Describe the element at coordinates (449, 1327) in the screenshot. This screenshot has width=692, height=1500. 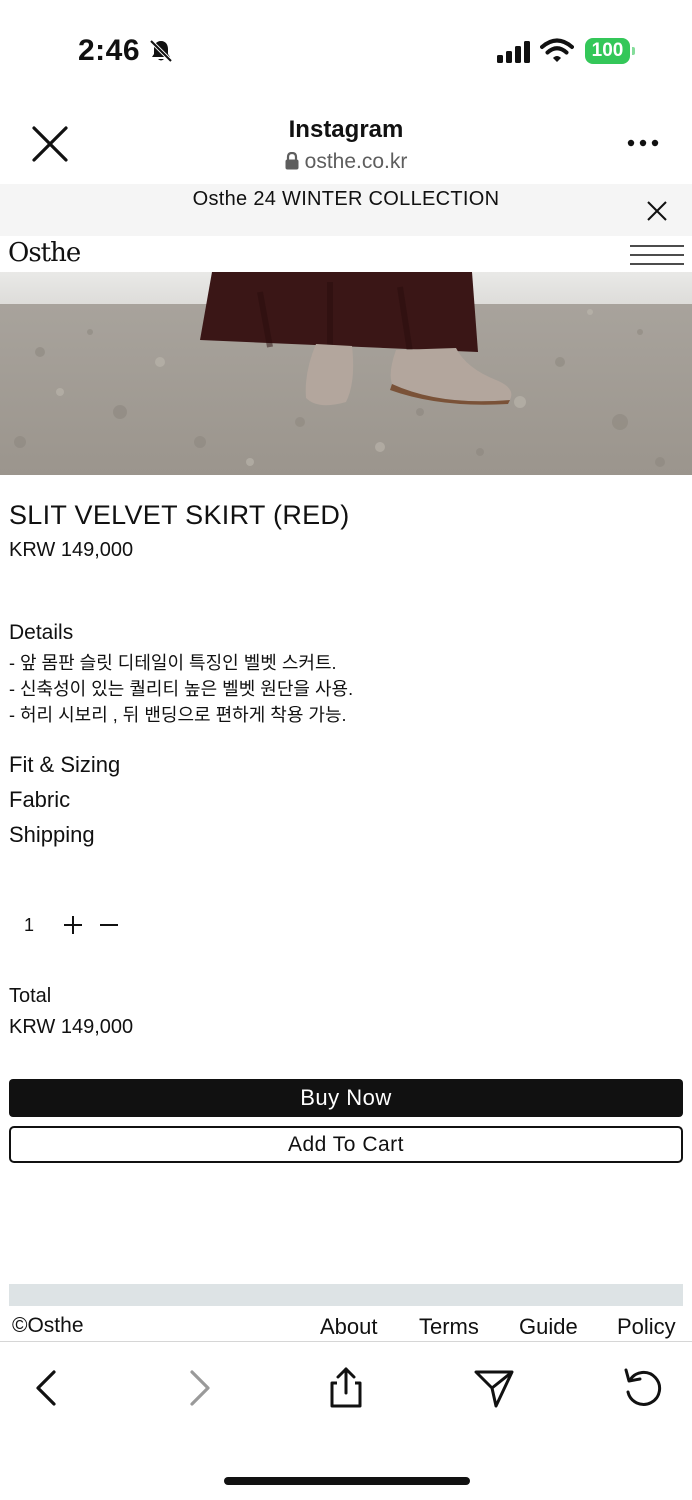
I see `footer-link-terms: Terms` at that location.